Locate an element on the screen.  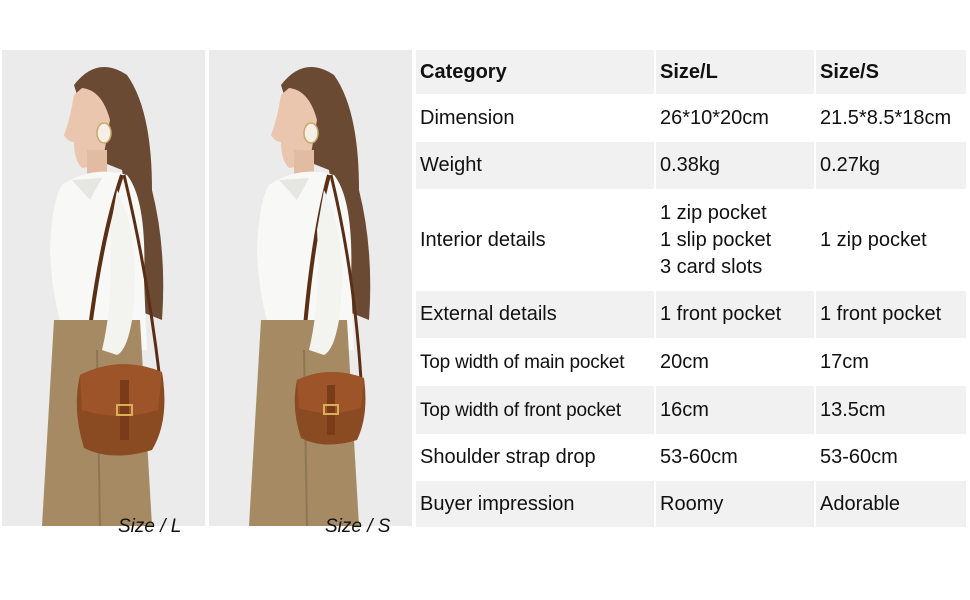
cell-size-s: 21.5*8.5*18cm is located at coordinates (890, 118).